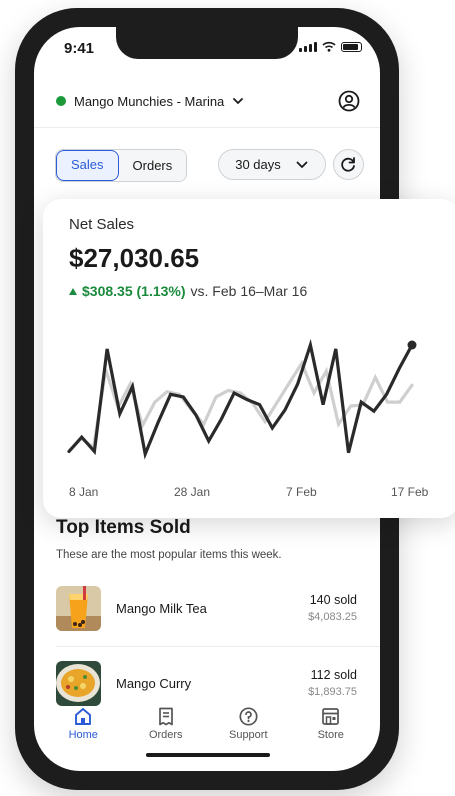  I want to click on x-tick-label: 7 Feb, so click(301, 492).